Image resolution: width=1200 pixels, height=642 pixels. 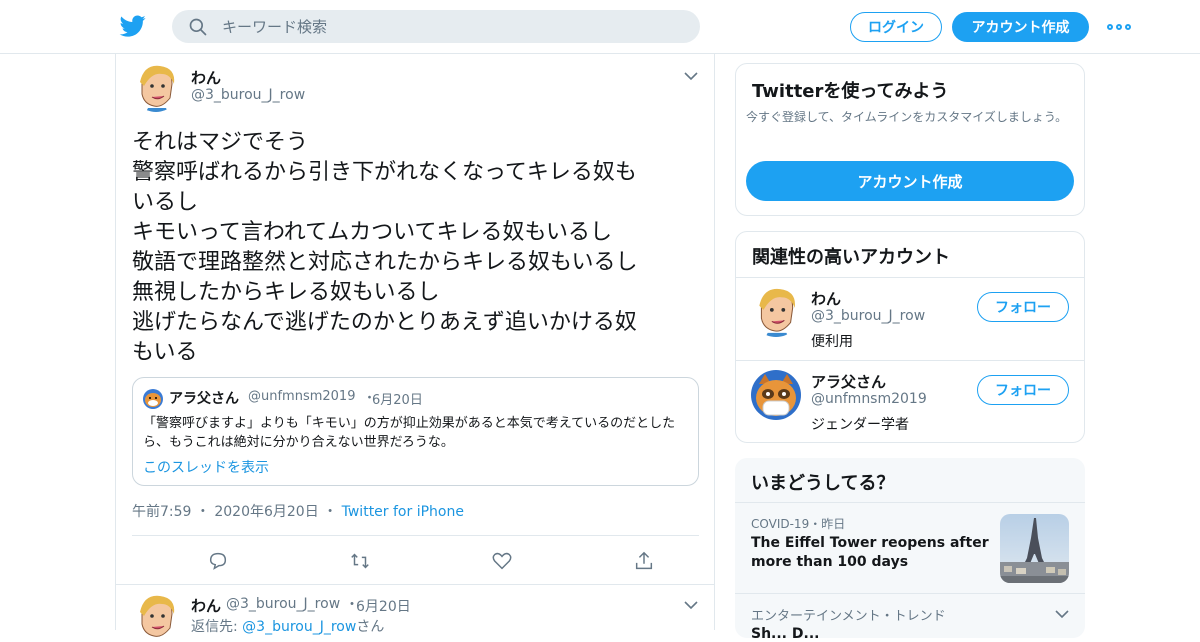 What do you see at coordinates (385, 262) in the screenshot?
I see `tweet-text-line: 敬語で理路整然と対応されたからキレる奴もいるし` at bounding box center [385, 262].